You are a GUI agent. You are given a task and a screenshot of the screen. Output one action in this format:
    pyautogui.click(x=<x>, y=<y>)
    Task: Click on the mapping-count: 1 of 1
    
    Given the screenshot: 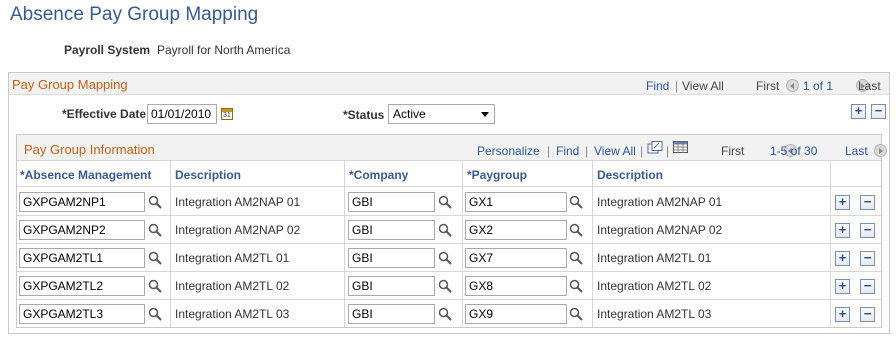 What is the action you would take?
    pyautogui.click(x=818, y=86)
    